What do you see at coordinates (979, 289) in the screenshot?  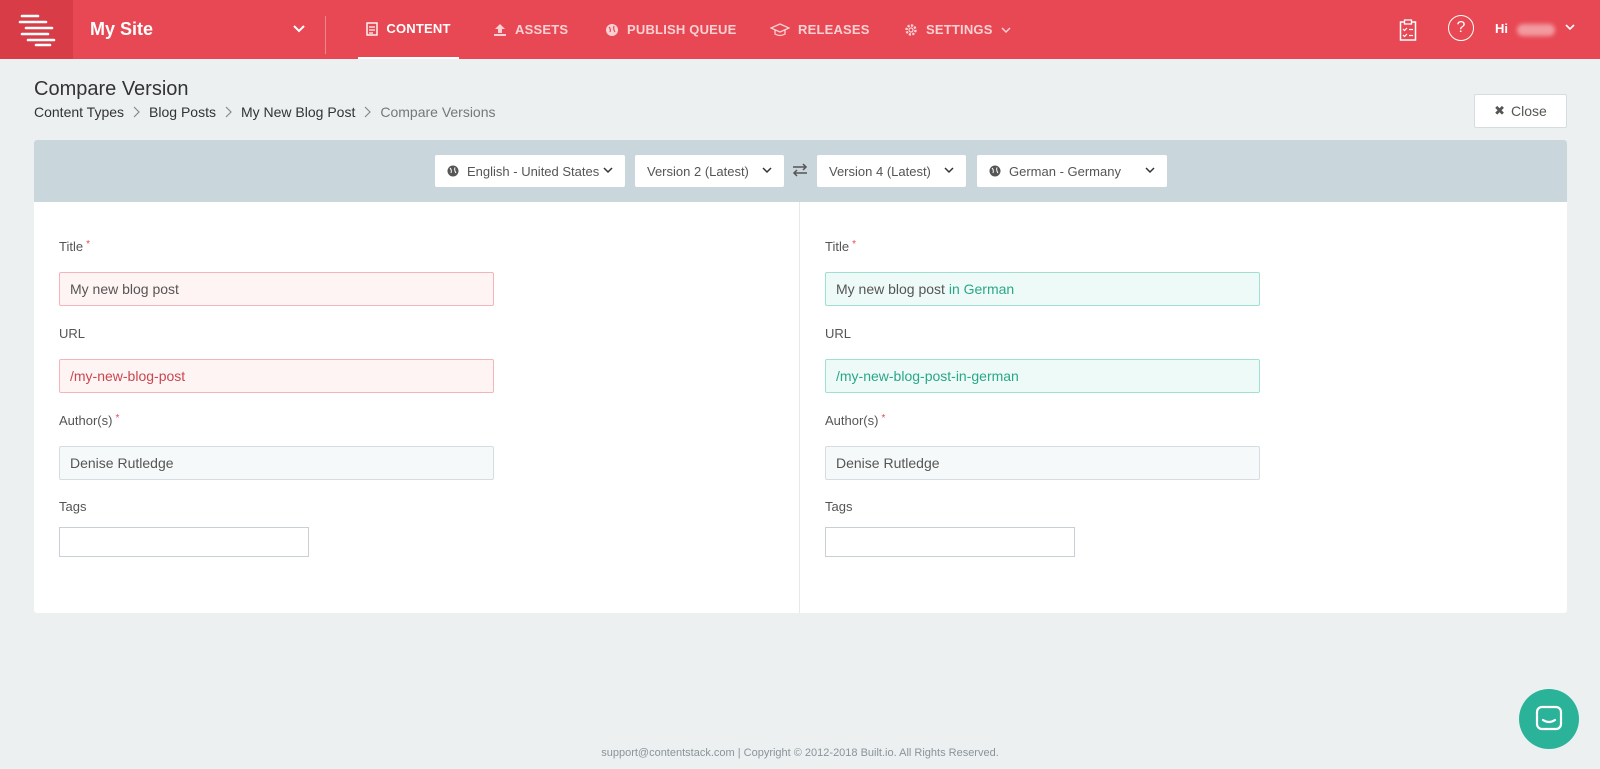 I see `title-added-text: in German` at bounding box center [979, 289].